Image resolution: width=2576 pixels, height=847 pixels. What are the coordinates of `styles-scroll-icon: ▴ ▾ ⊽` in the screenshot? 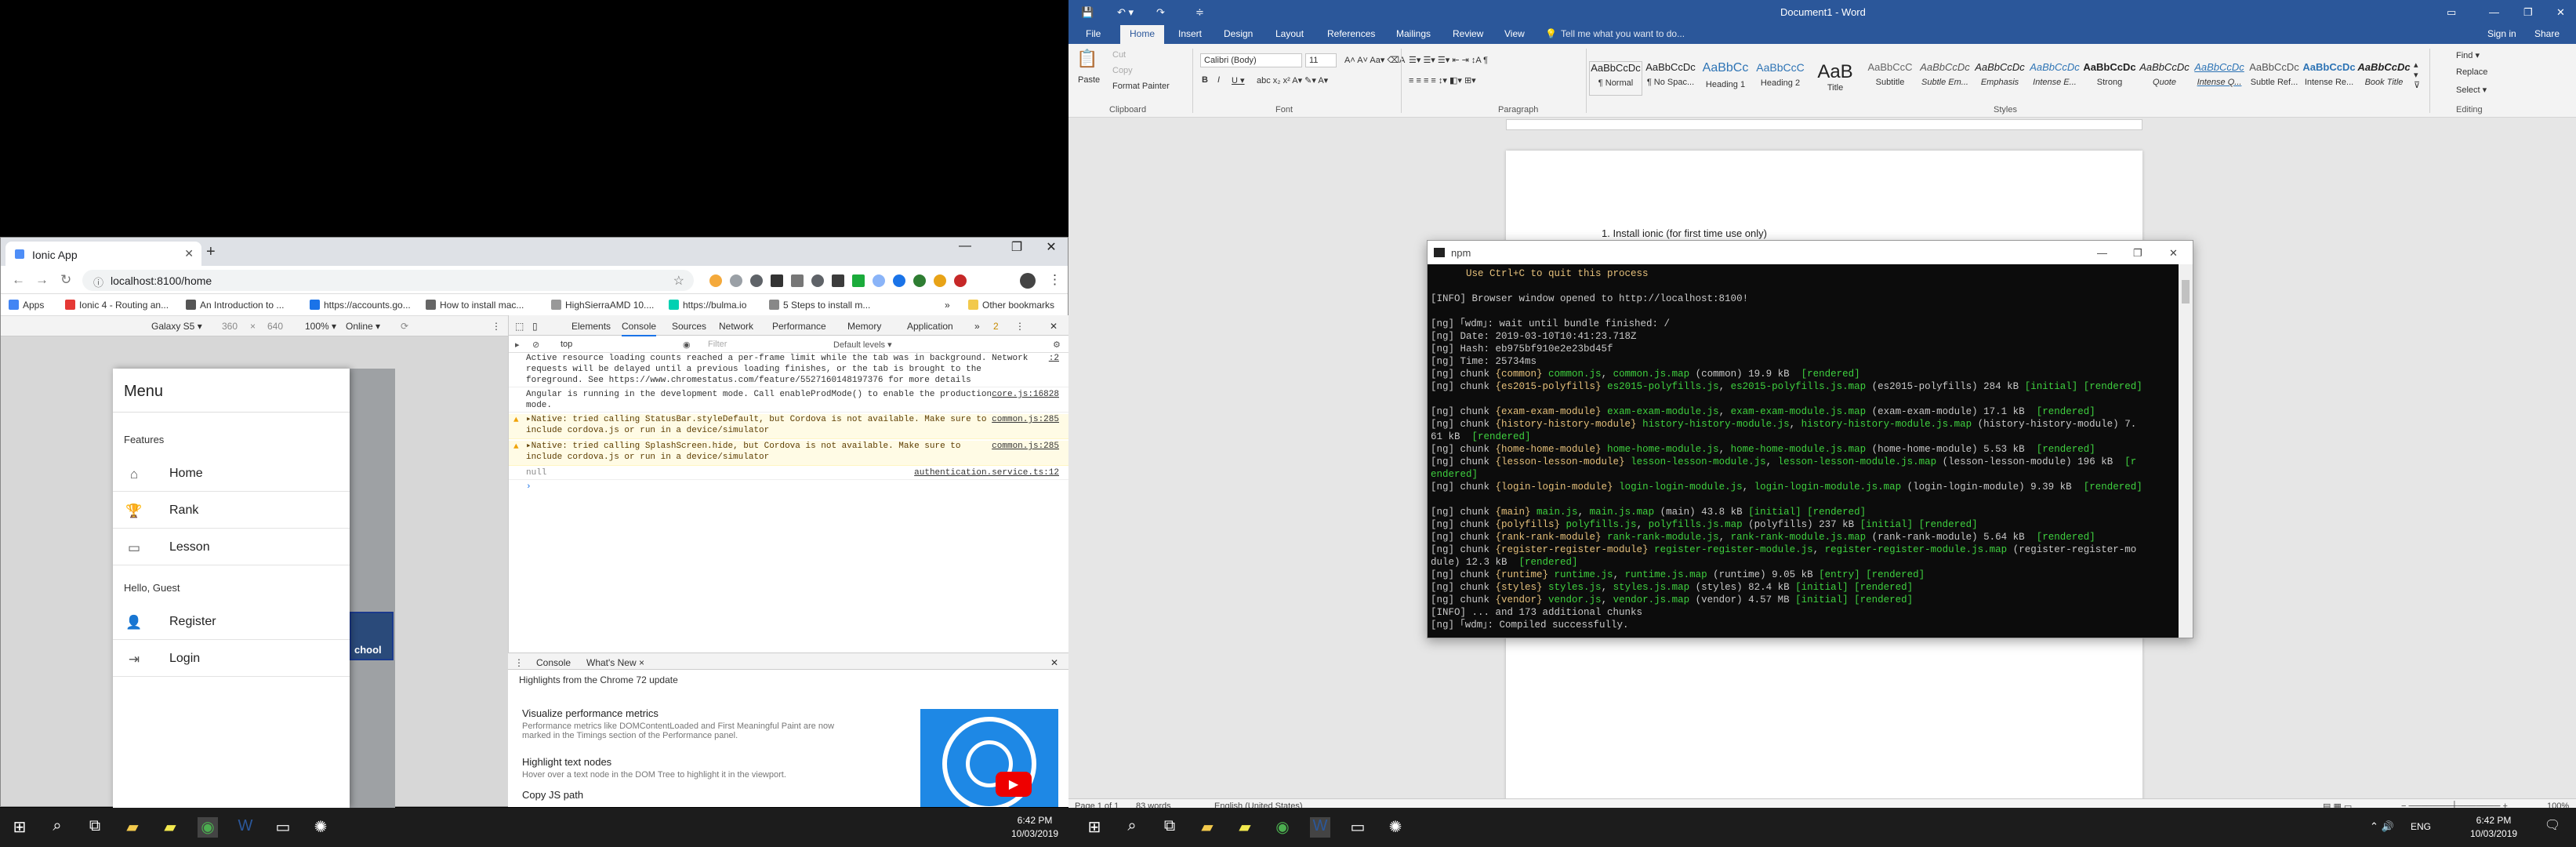 It's located at (2417, 75).